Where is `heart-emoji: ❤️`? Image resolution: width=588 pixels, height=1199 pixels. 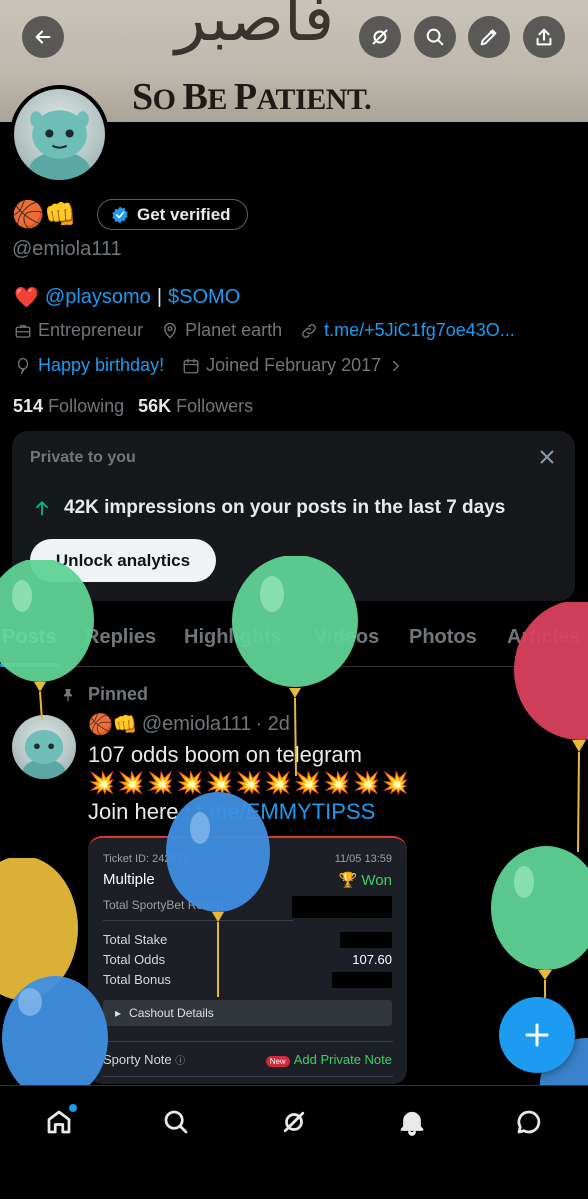
heart-emoji: ❤️ is located at coordinates (26, 298).